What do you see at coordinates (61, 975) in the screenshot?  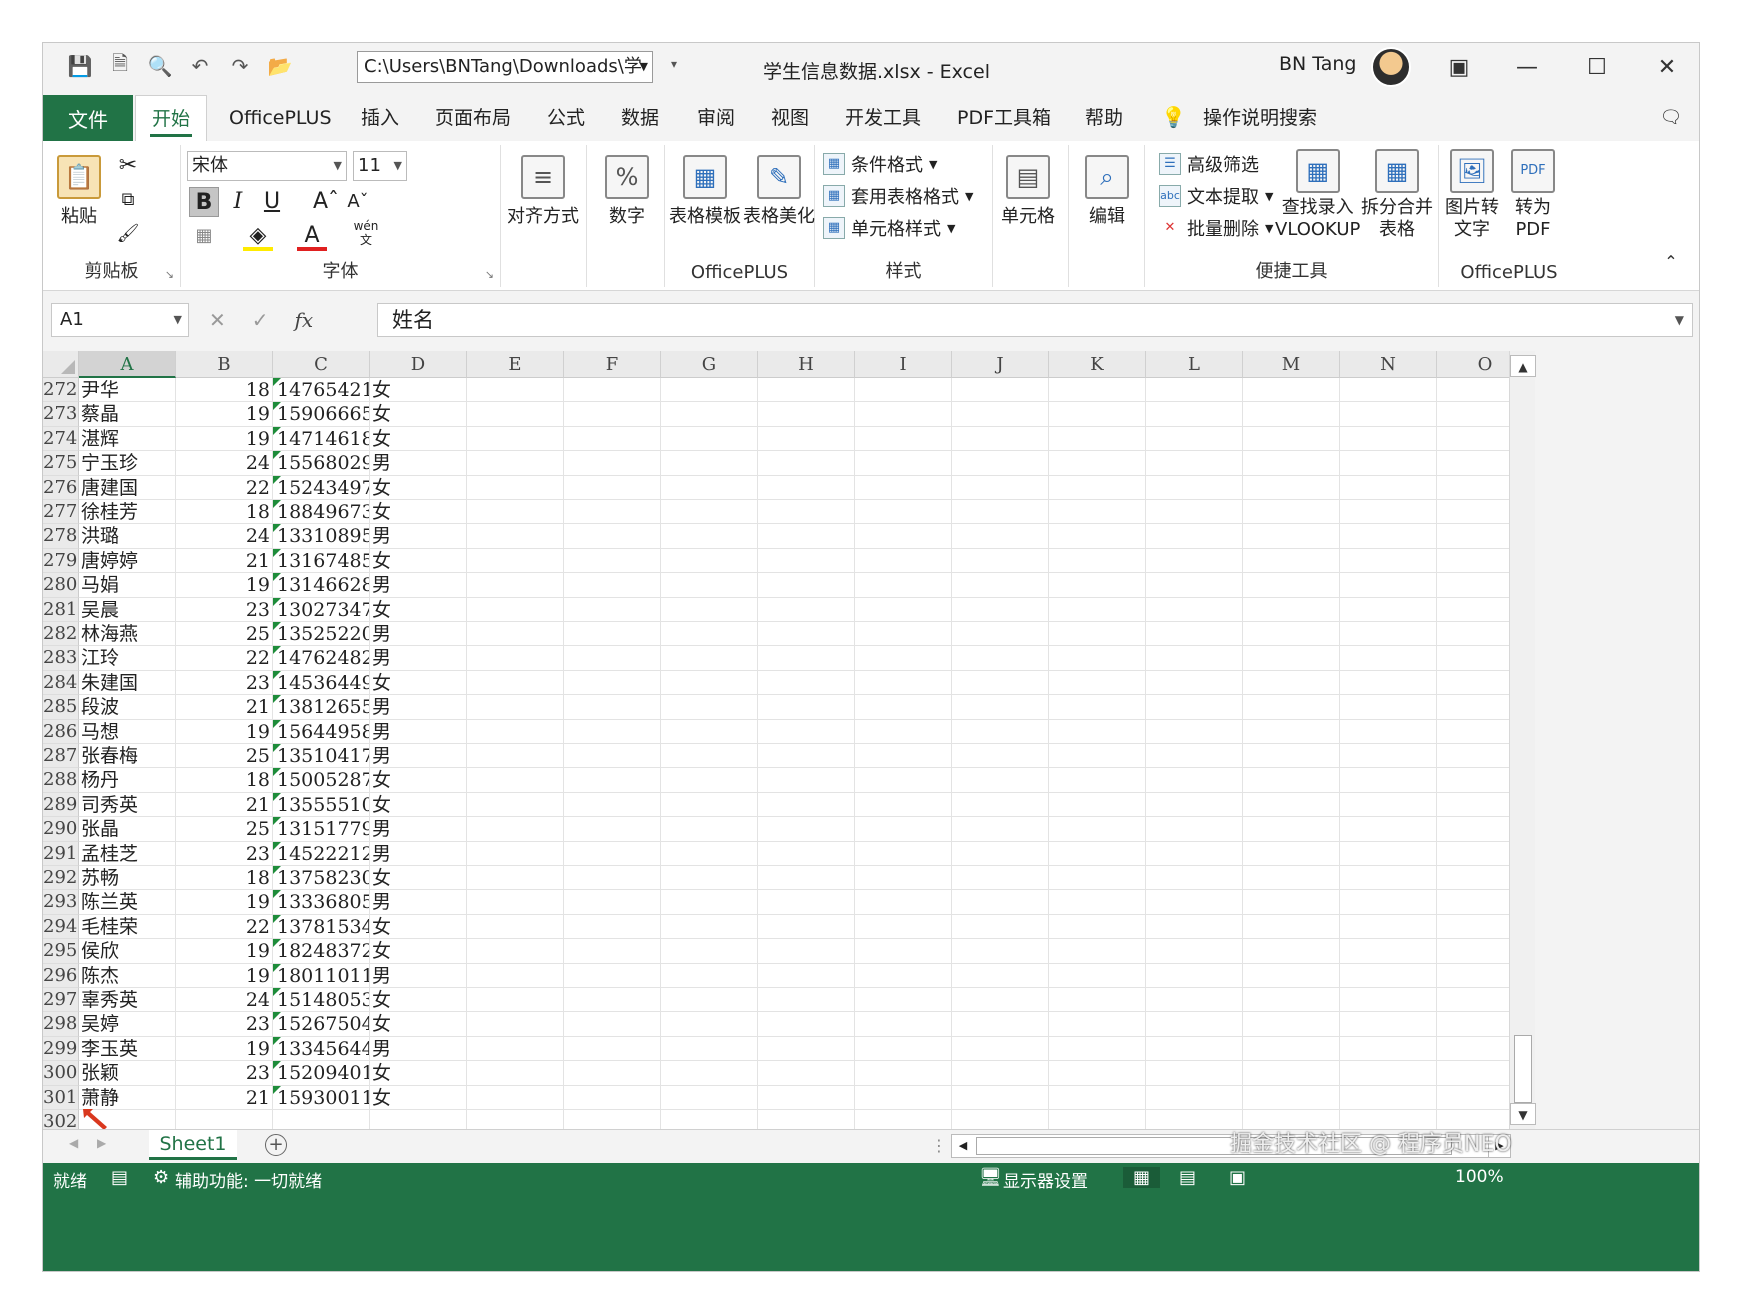 I see `row-header: 296` at bounding box center [61, 975].